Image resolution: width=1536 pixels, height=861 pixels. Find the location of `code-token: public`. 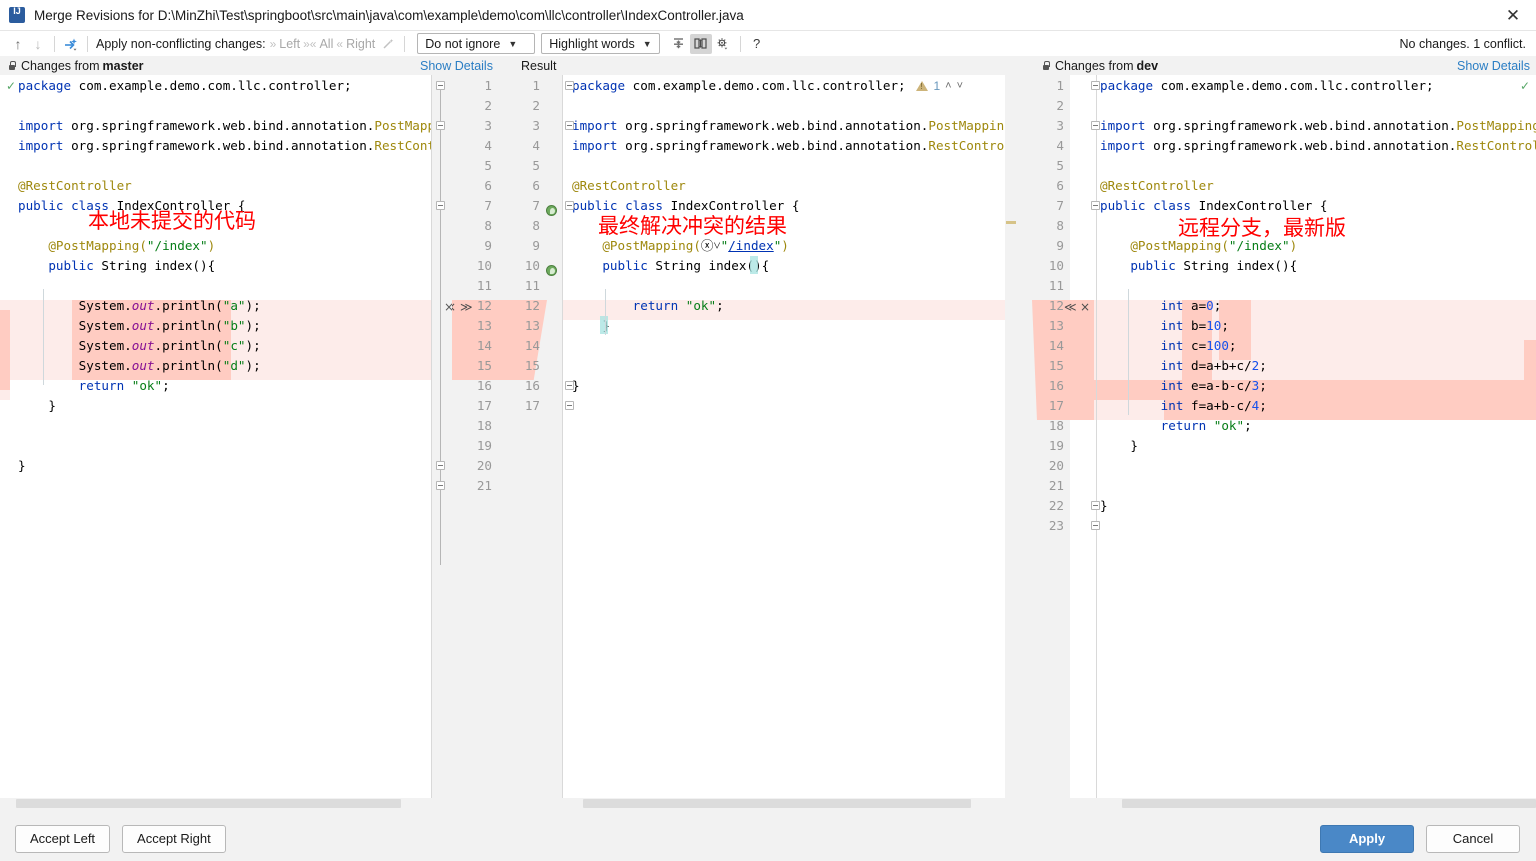

code-token: public is located at coordinates (41, 205).